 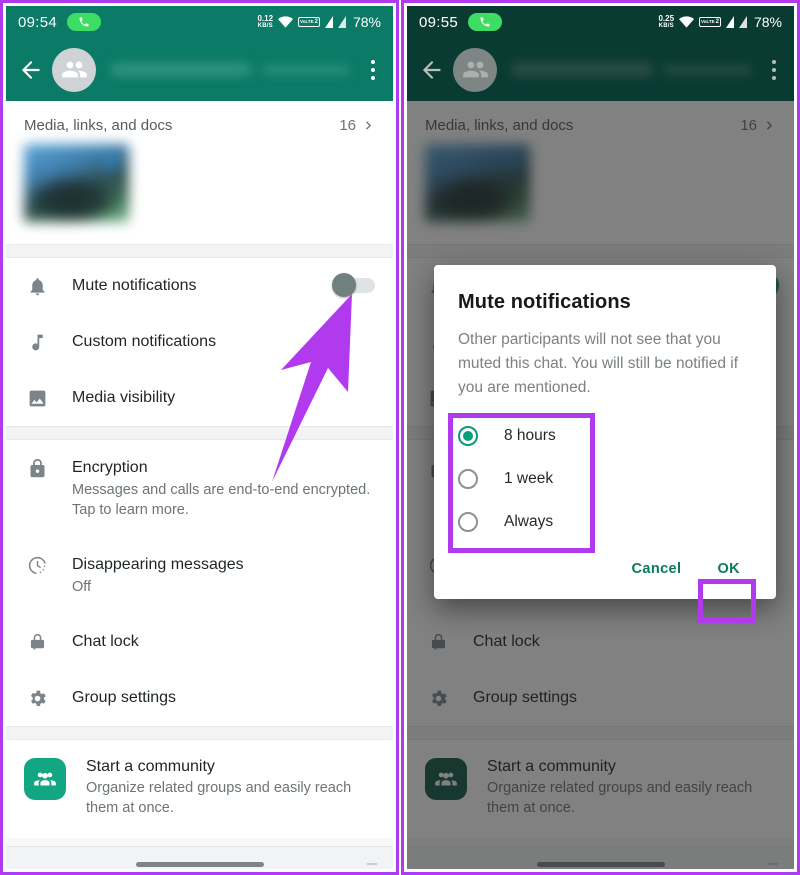 I want to click on row-control, so click(x=350, y=285).